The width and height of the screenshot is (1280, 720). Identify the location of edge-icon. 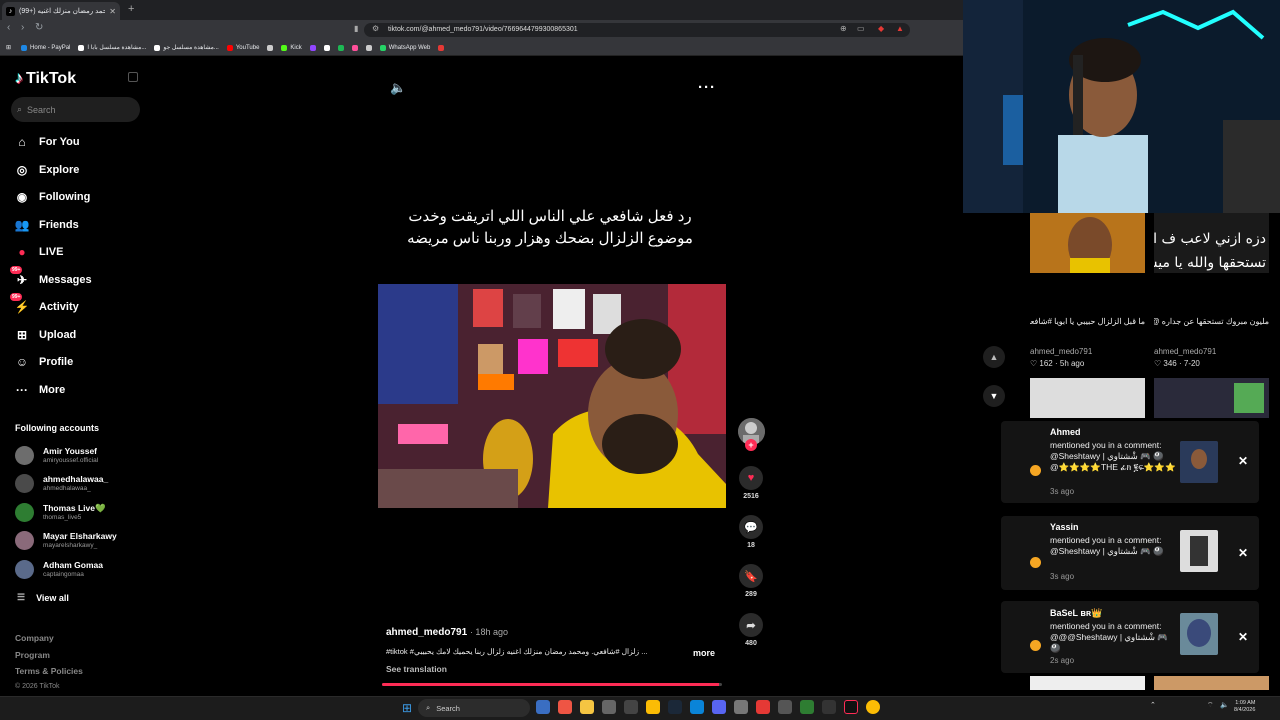
(697, 707).